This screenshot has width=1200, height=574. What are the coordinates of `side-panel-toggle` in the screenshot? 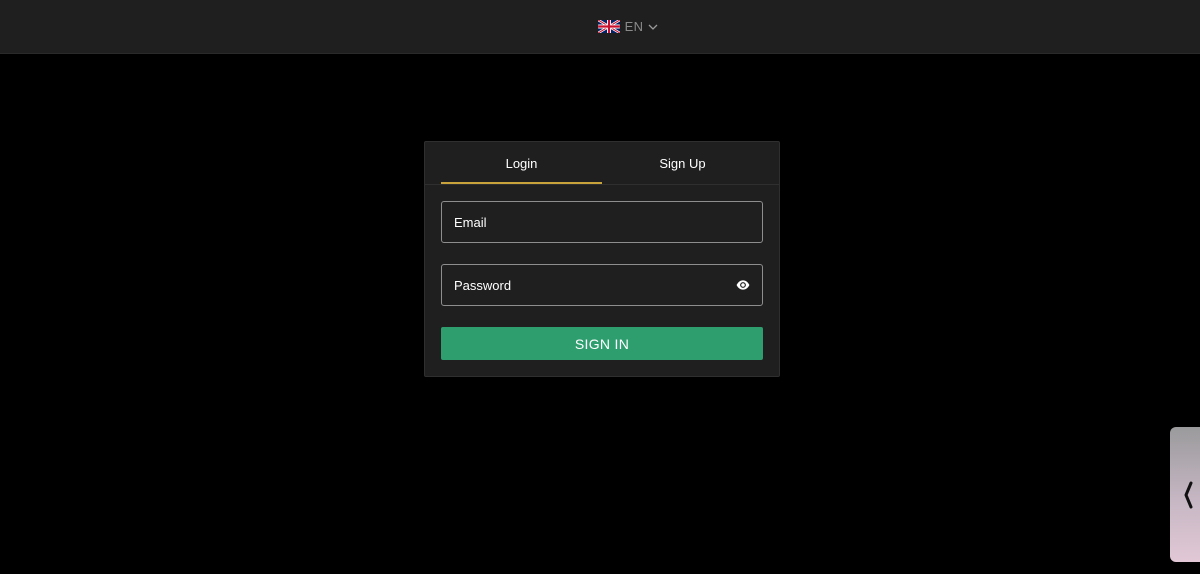 It's located at (1185, 494).